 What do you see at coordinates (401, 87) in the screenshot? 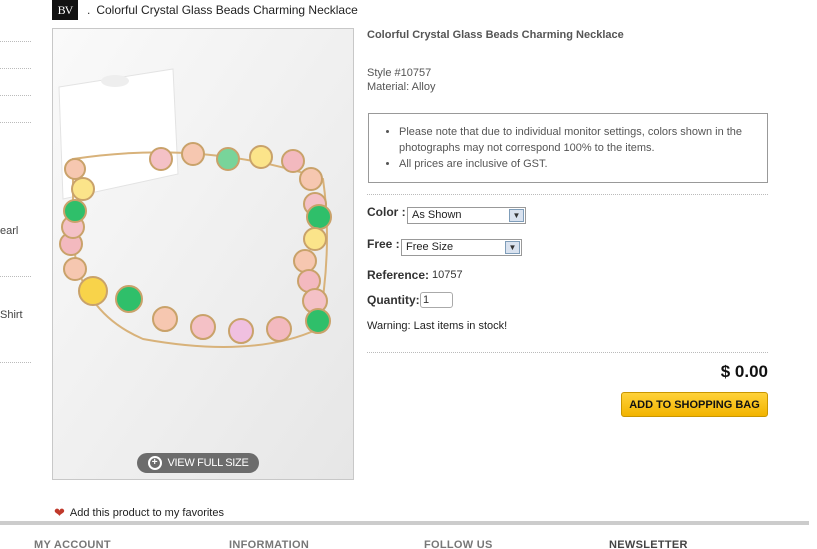
I see `product-material: Material: Alloy` at bounding box center [401, 87].